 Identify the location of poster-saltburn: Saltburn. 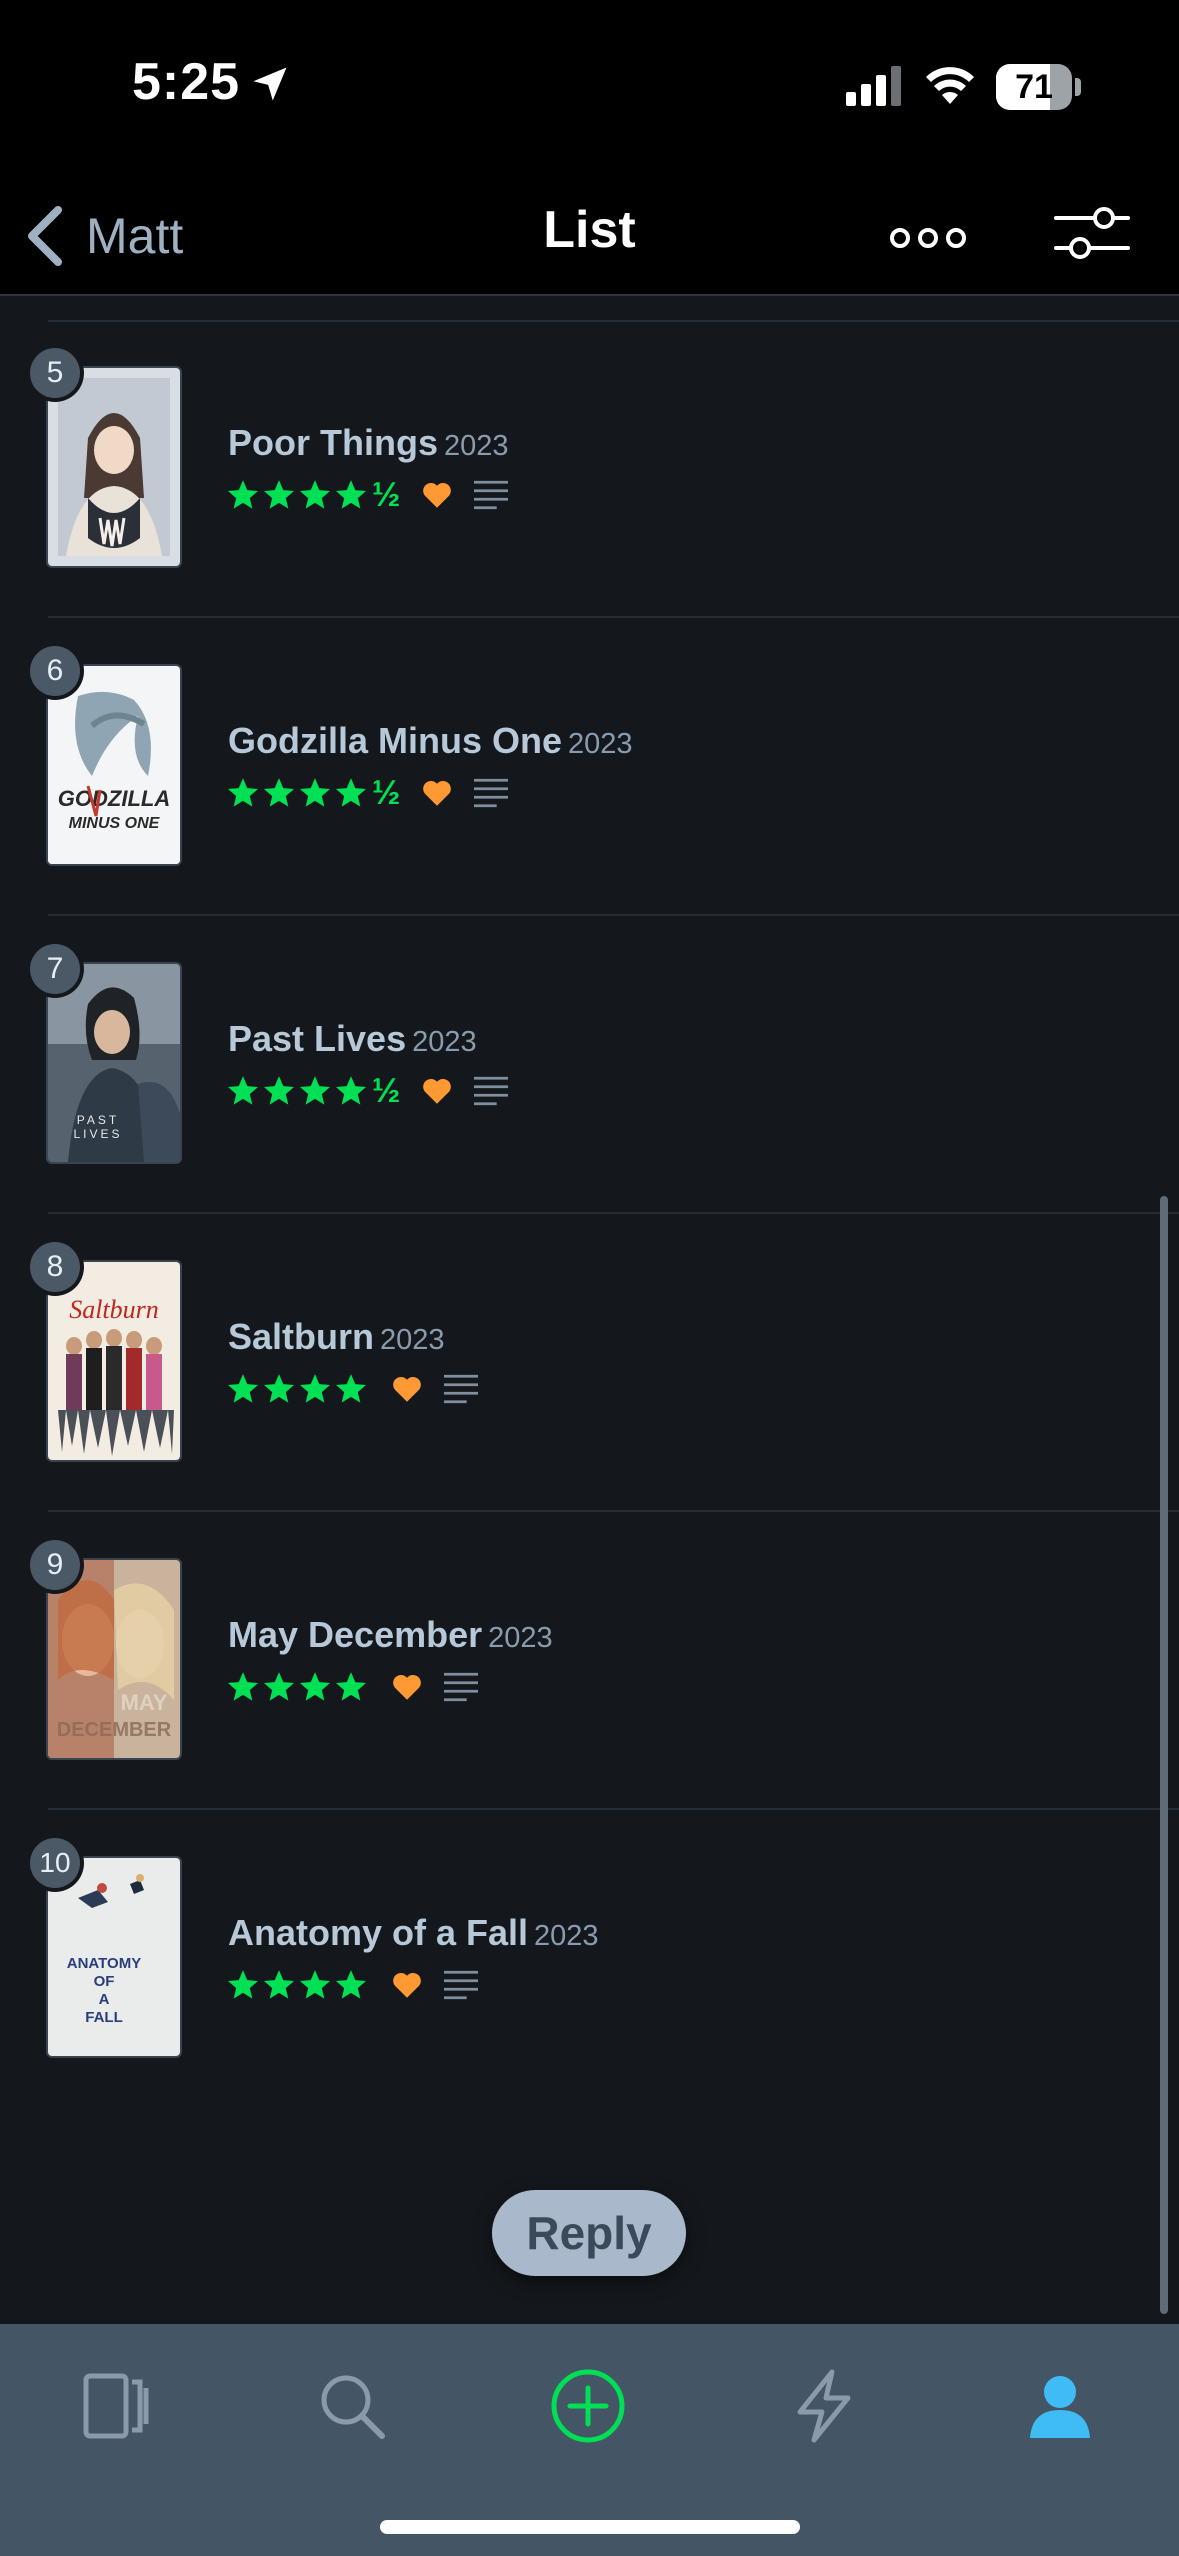
(114, 1361).